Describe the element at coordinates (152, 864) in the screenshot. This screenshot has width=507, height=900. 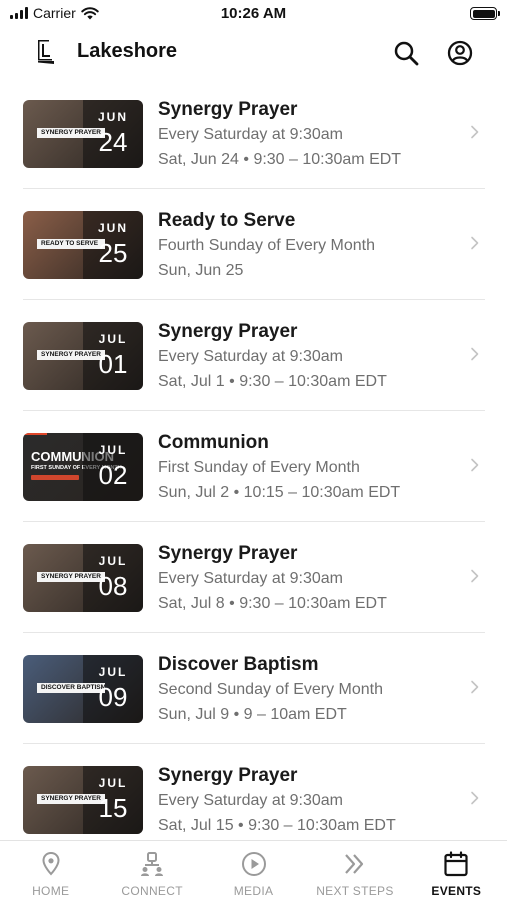
I see `people-icon` at that location.